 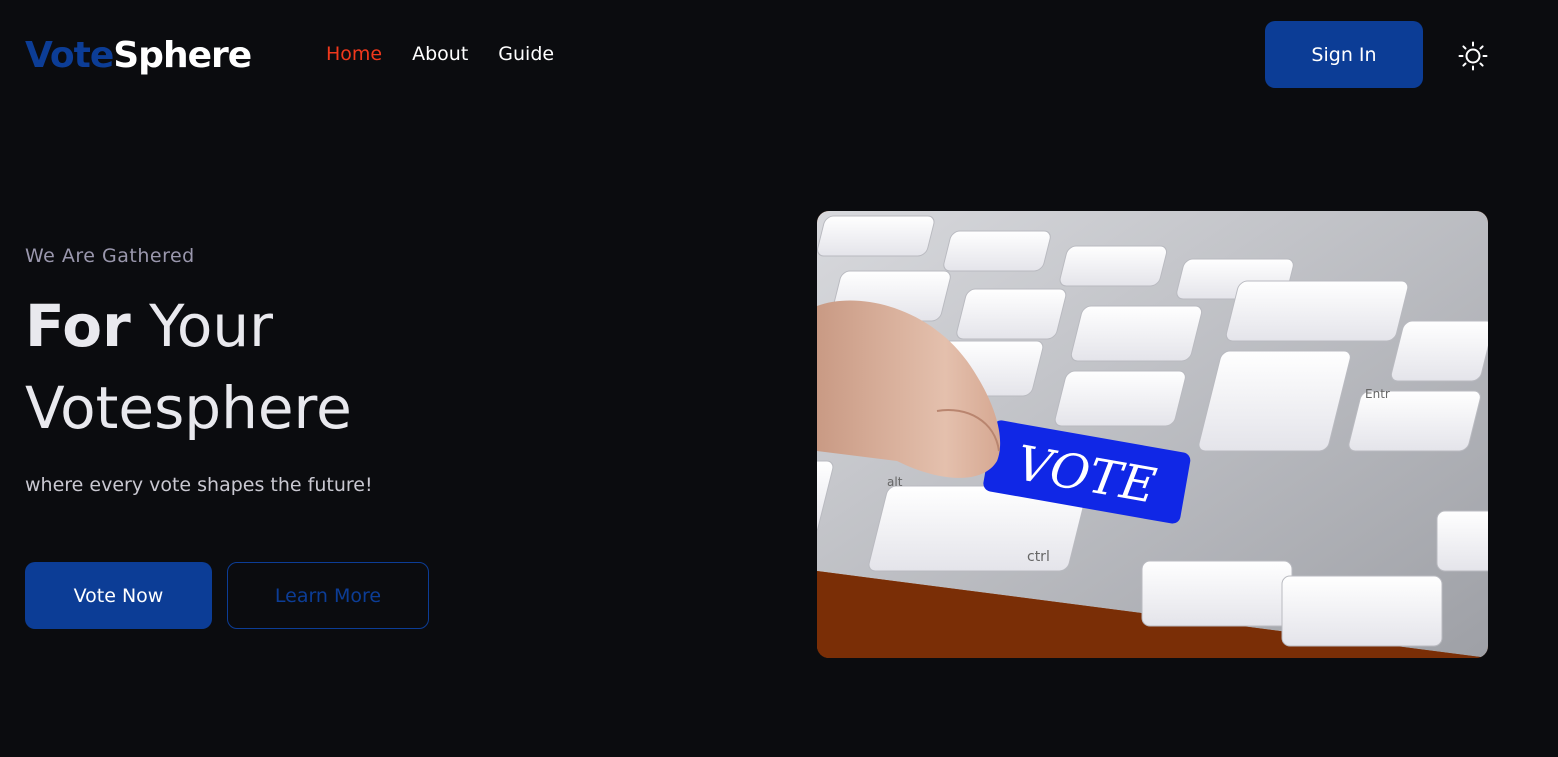 I want to click on vote-now-button: Vote Now, so click(x=118, y=595).